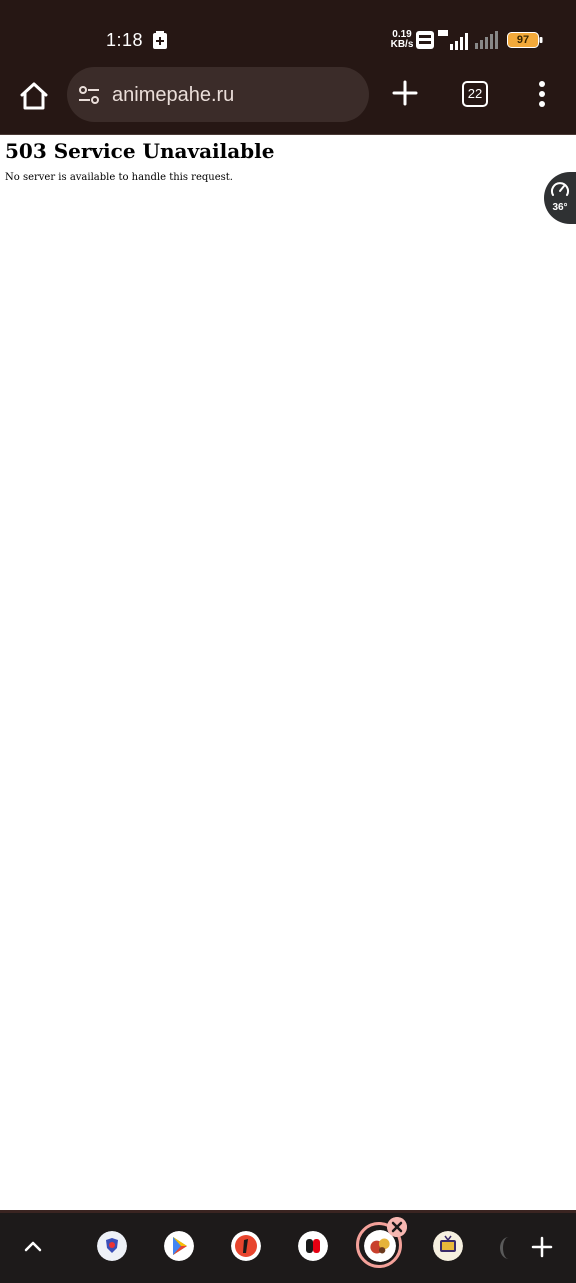  I want to click on battery-level: 97, so click(523, 40).